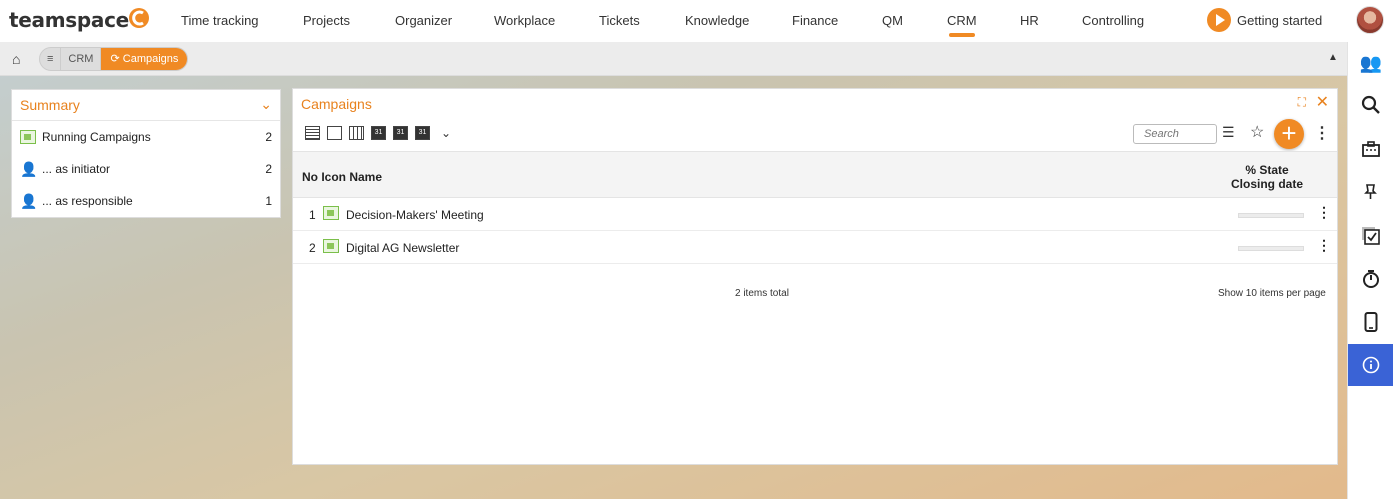 This screenshot has width=1393, height=499. Describe the element at coordinates (146, 105) in the screenshot. I see `summary-header: Summary ⌄` at that location.